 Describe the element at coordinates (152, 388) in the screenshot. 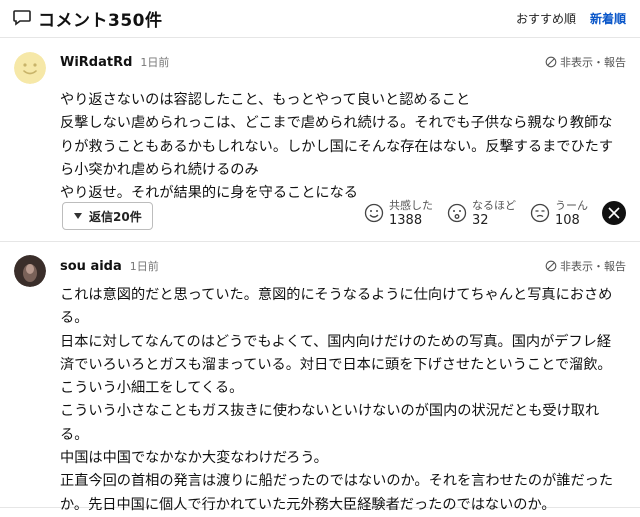

I see `comment-line: こういう小細工をしてくる。` at that location.